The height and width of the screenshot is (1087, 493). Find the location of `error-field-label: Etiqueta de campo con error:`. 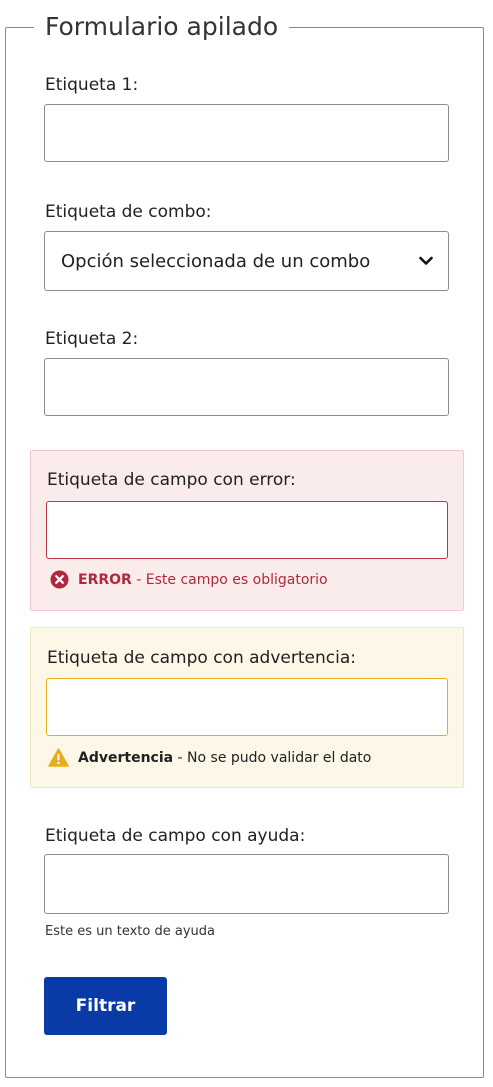

error-field-label: Etiqueta de campo con error: is located at coordinates (171, 480).